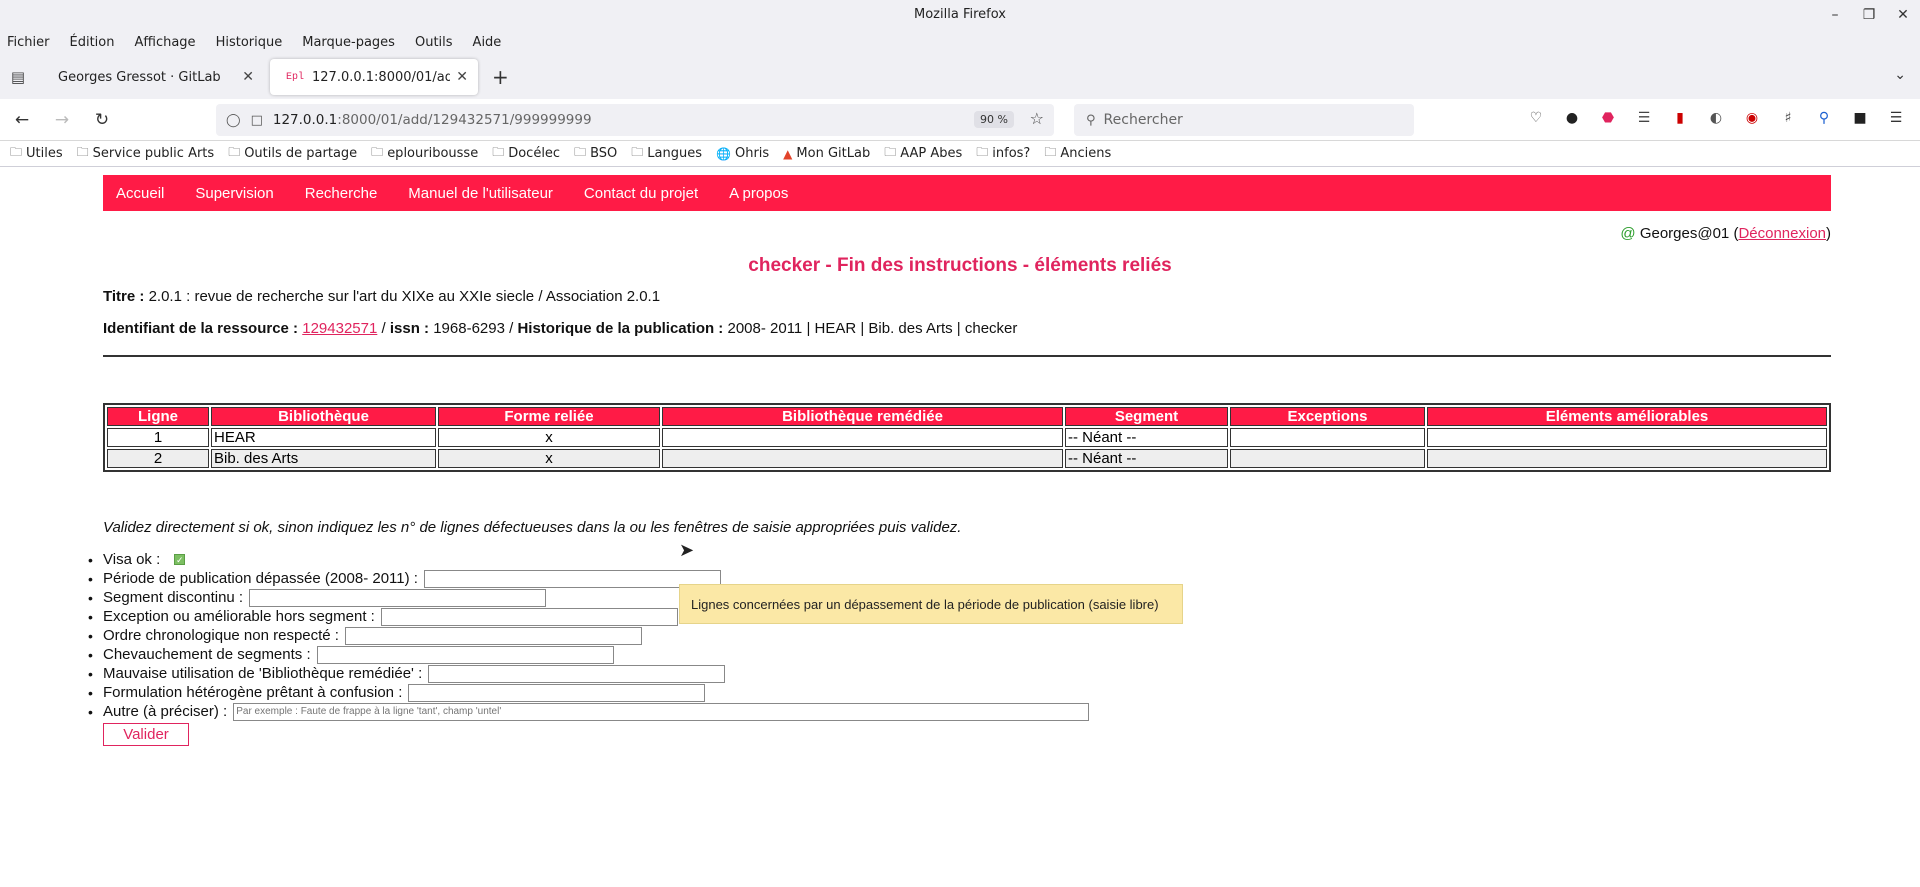 The width and height of the screenshot is (1920, 887). I want to click on nav-recherche: Recherche, so click(341, 193).